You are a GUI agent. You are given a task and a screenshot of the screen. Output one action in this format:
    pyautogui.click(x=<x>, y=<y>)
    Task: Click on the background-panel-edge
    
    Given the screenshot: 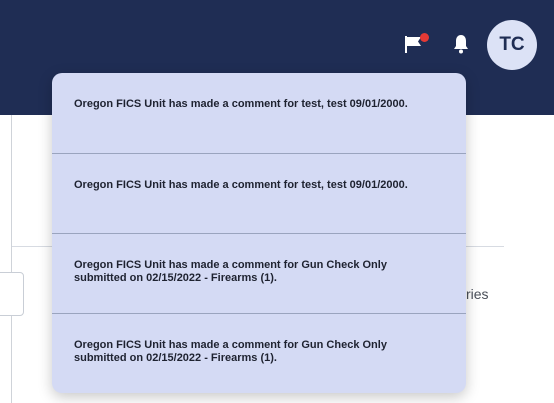 What is the action you would take?
    pyautogui.click(x=6, y=259)
    